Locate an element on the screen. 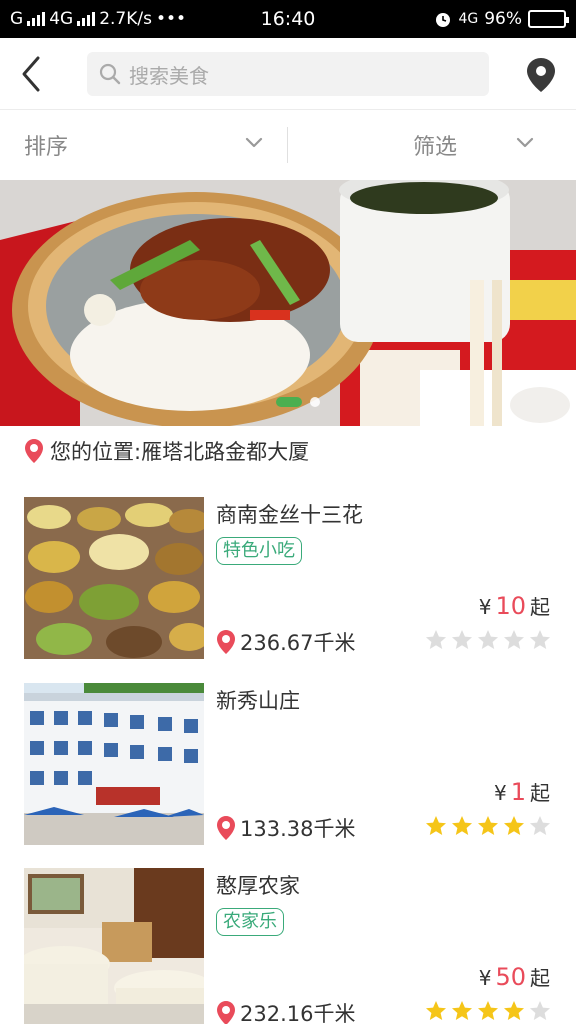 The width and height of the screenshot is (576, 1024). filter-dropdown: 筛选 is located at coordinates (488, 145).